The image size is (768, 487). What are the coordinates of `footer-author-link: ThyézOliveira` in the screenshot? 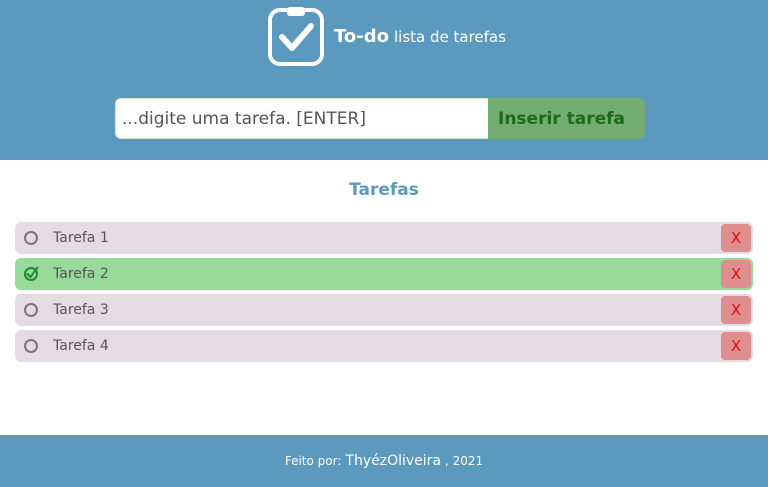 It's located at (393, 461).